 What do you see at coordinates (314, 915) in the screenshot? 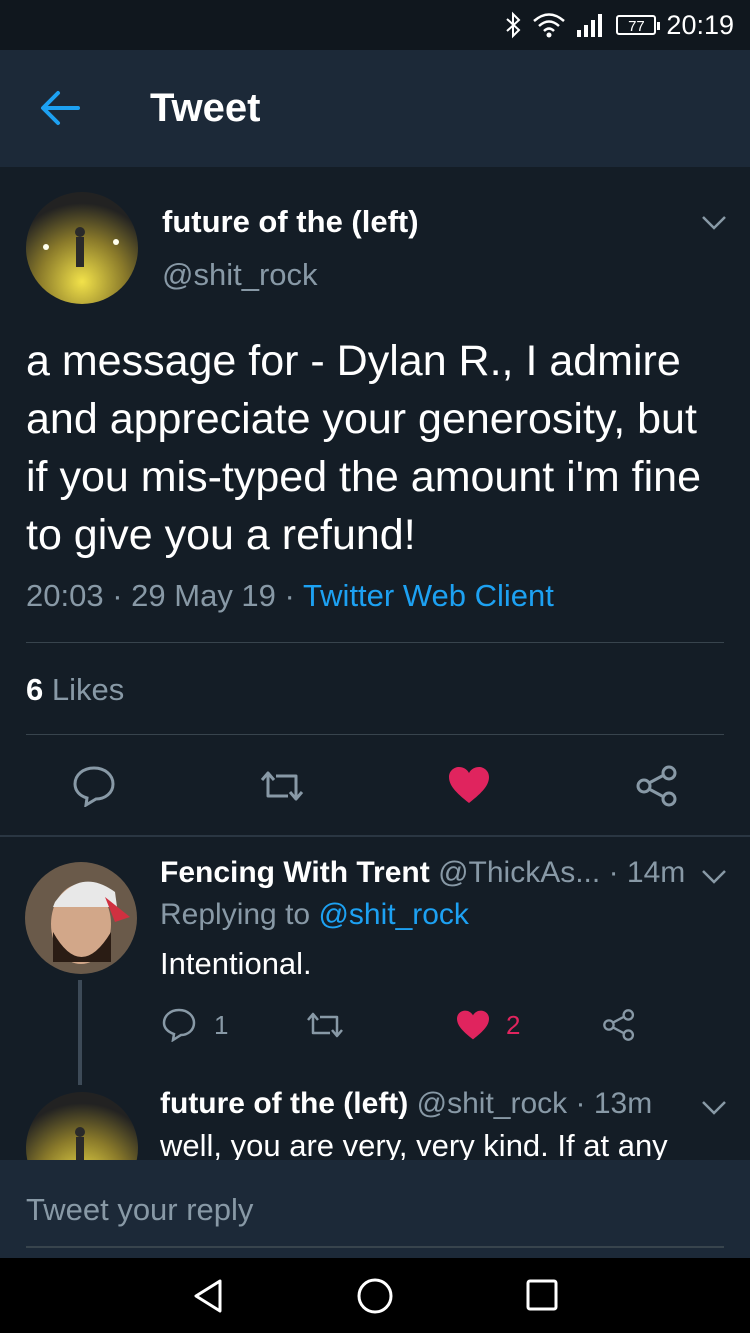
I see `replying-to: Replying to @shit_rock` at bounding box center [314, 915].